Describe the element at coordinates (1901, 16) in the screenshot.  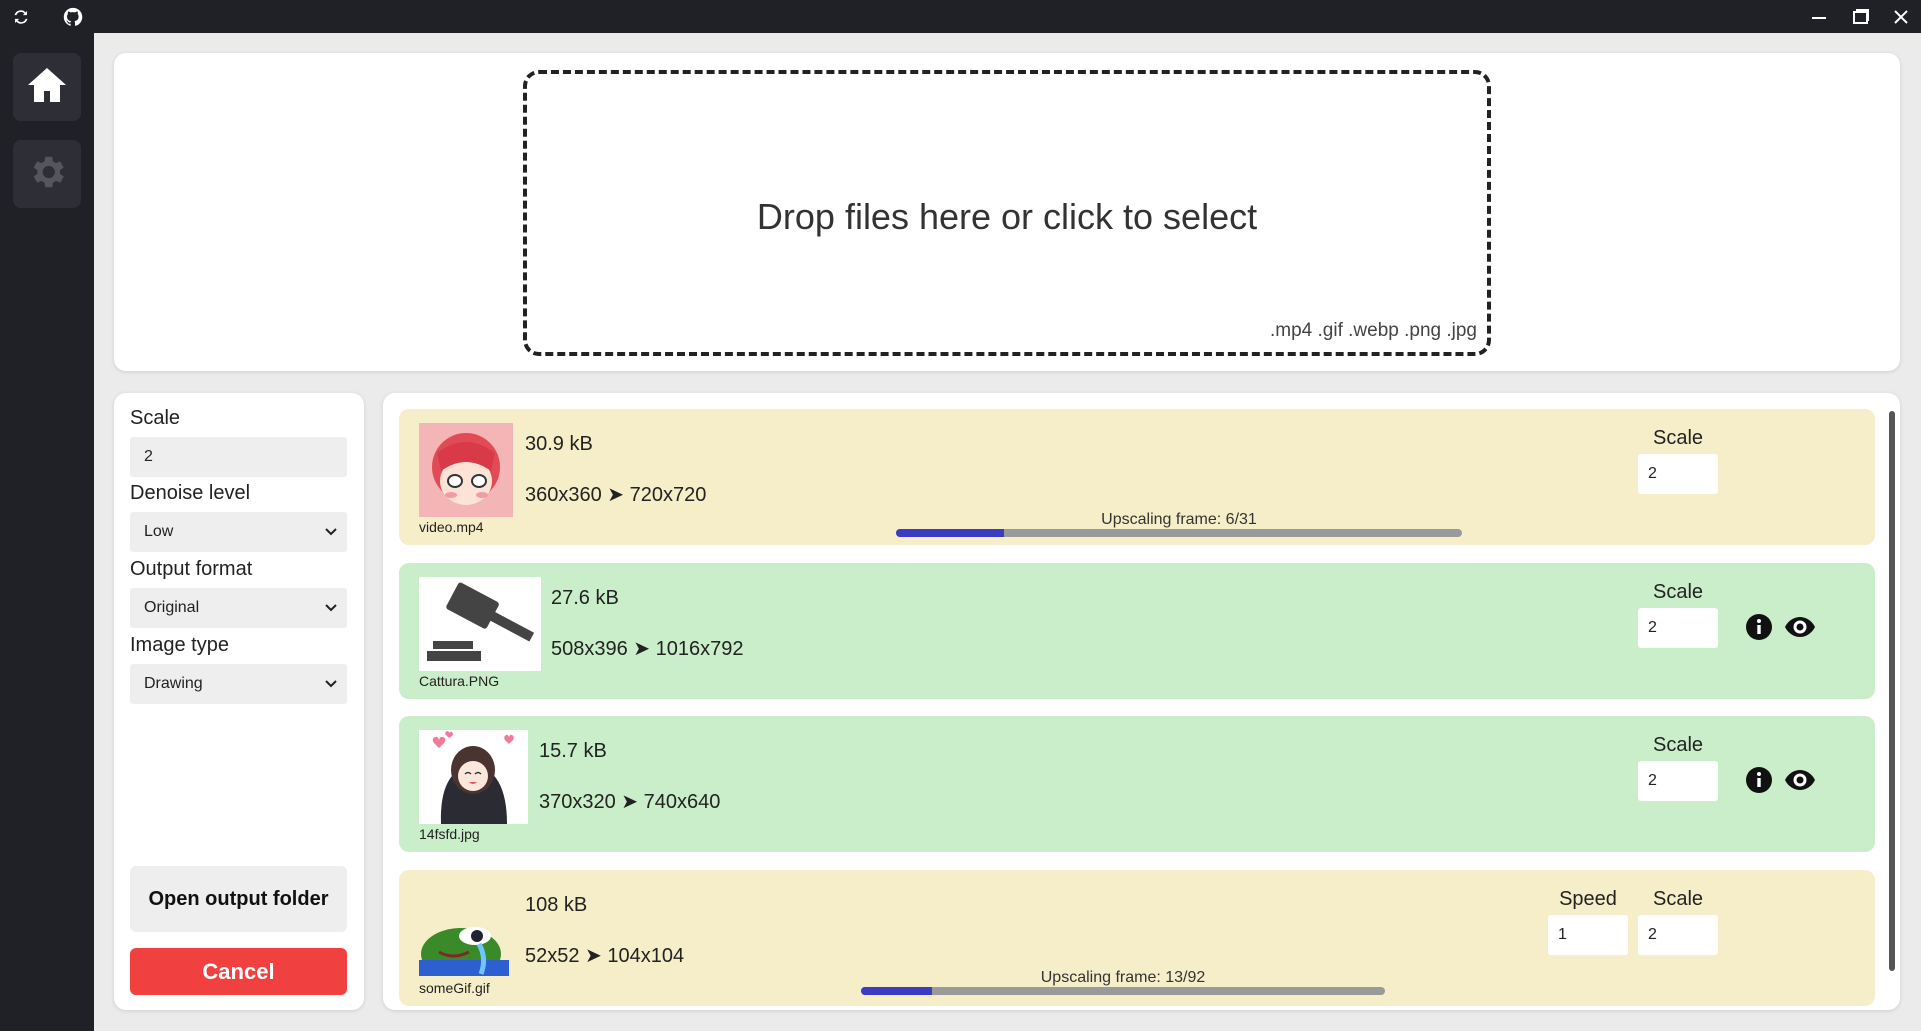
I see `close-icon` at that location.